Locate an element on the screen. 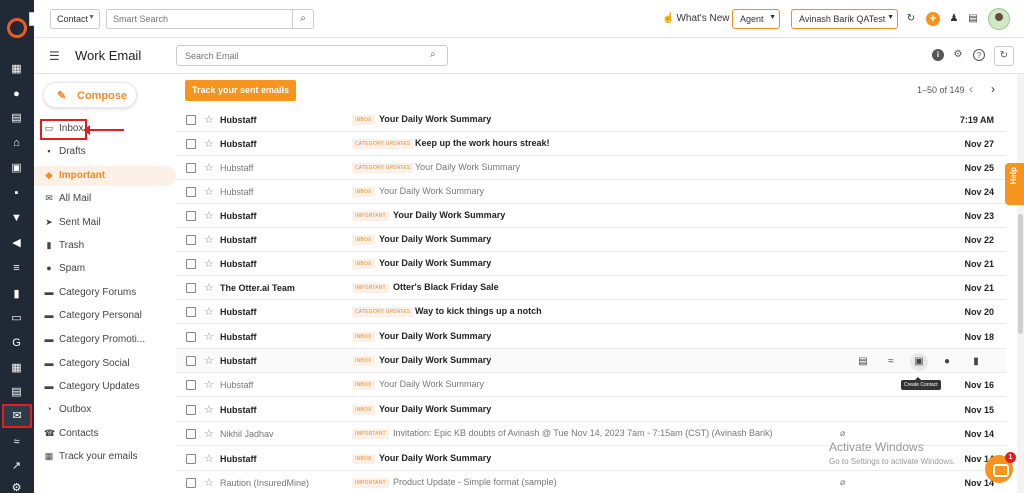 The height and width of the screenshot is (493, 1024). menu-icon: ☰ is located at coordinates (54, 56).